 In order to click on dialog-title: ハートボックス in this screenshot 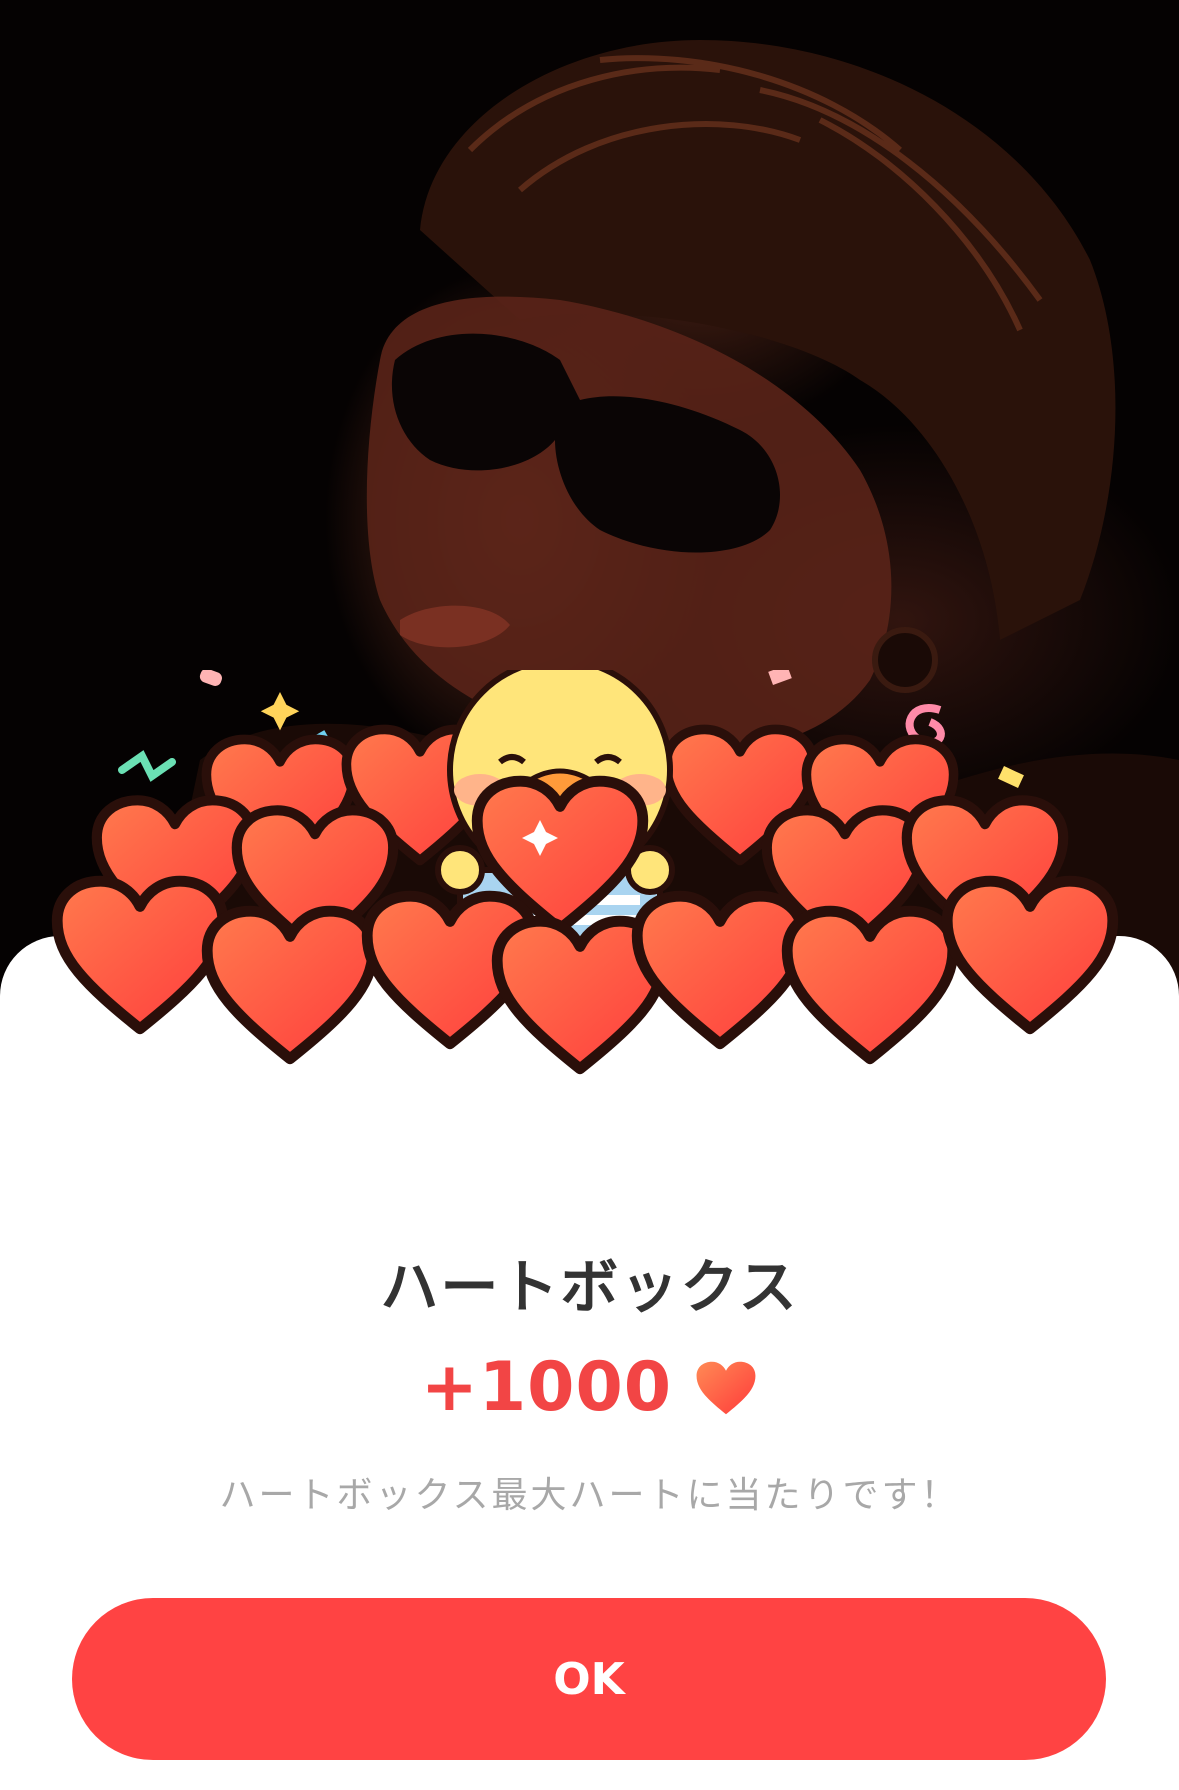, I will do `click(589, 1287)`.